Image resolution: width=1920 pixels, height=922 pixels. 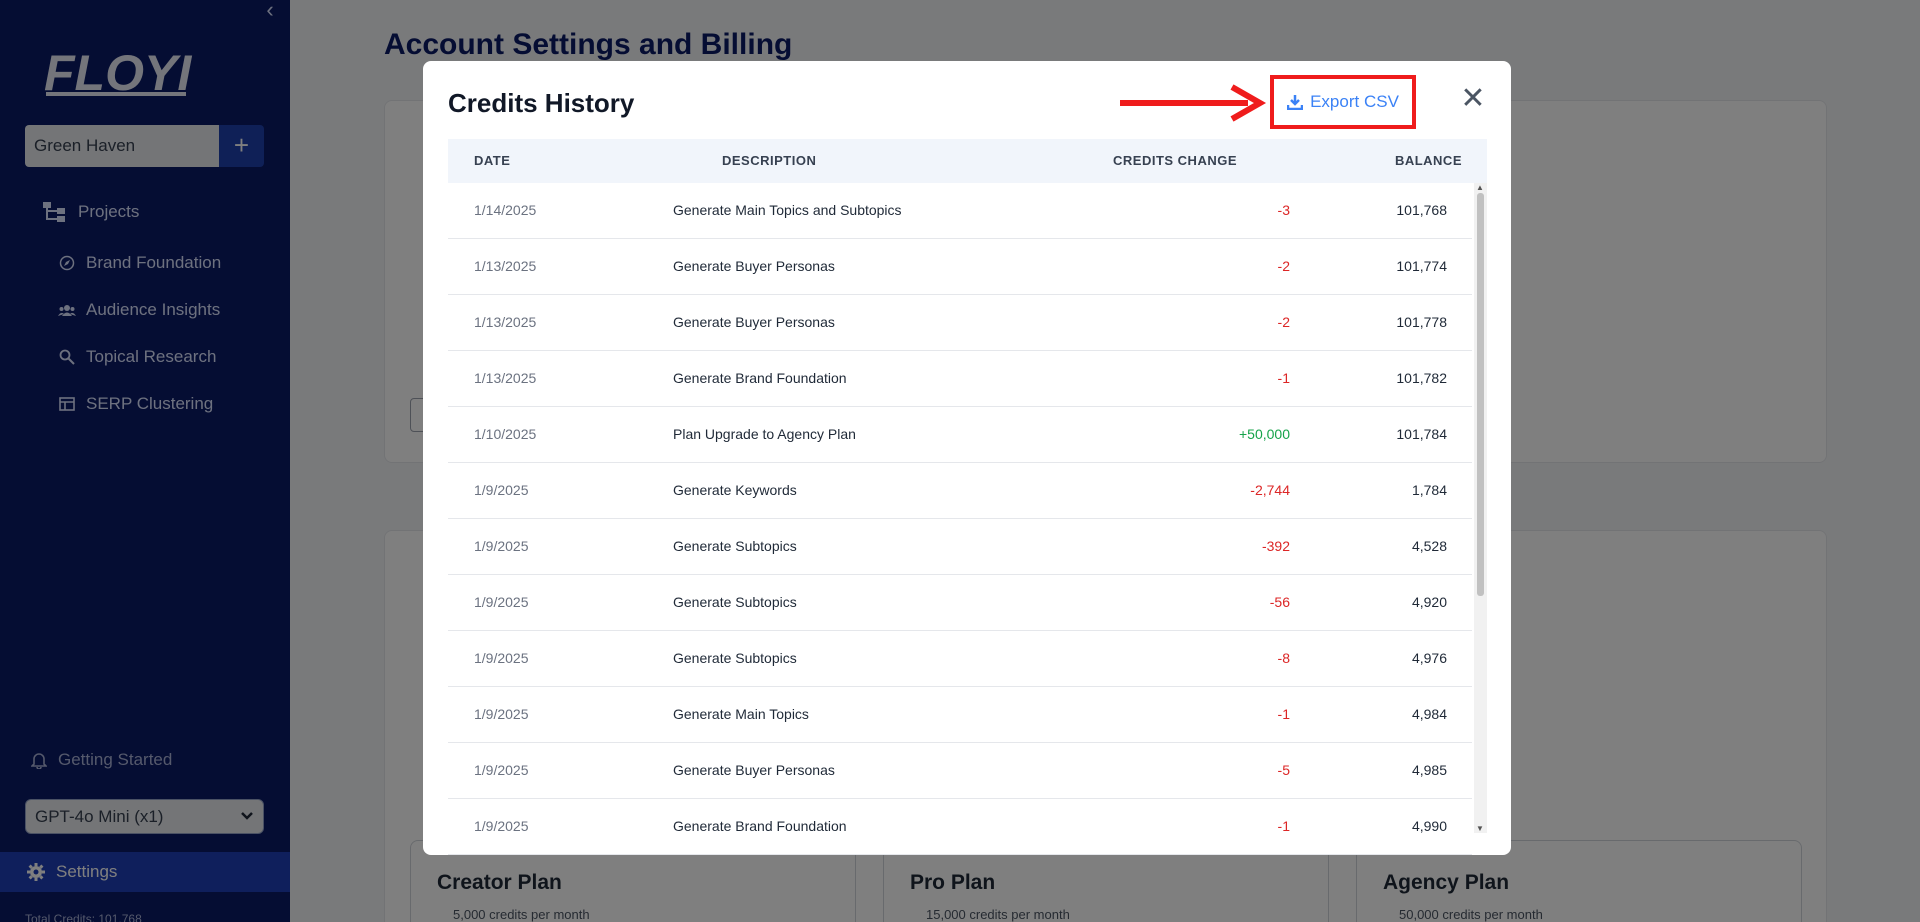 What do you see at coordinates (505, 434) in the screenshot?
I see `cell-date: 1/10/2025` at bounding box center [505, 434].